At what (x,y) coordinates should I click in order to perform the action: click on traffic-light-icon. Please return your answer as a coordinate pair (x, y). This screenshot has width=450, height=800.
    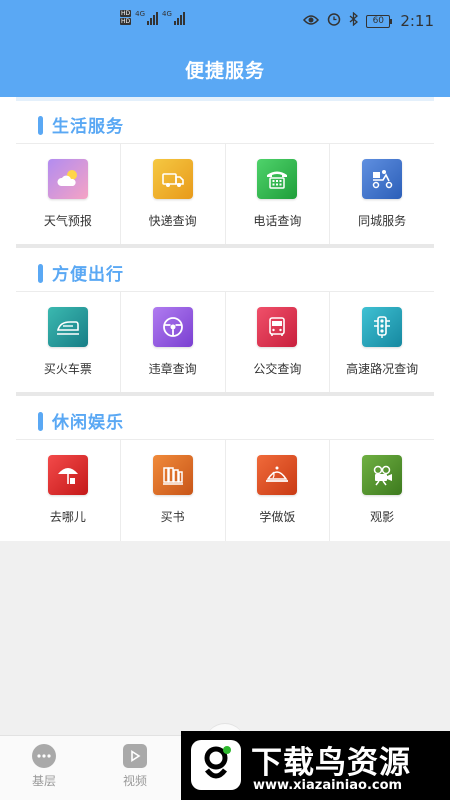
    Looking at the image, I should click on (382, 327).